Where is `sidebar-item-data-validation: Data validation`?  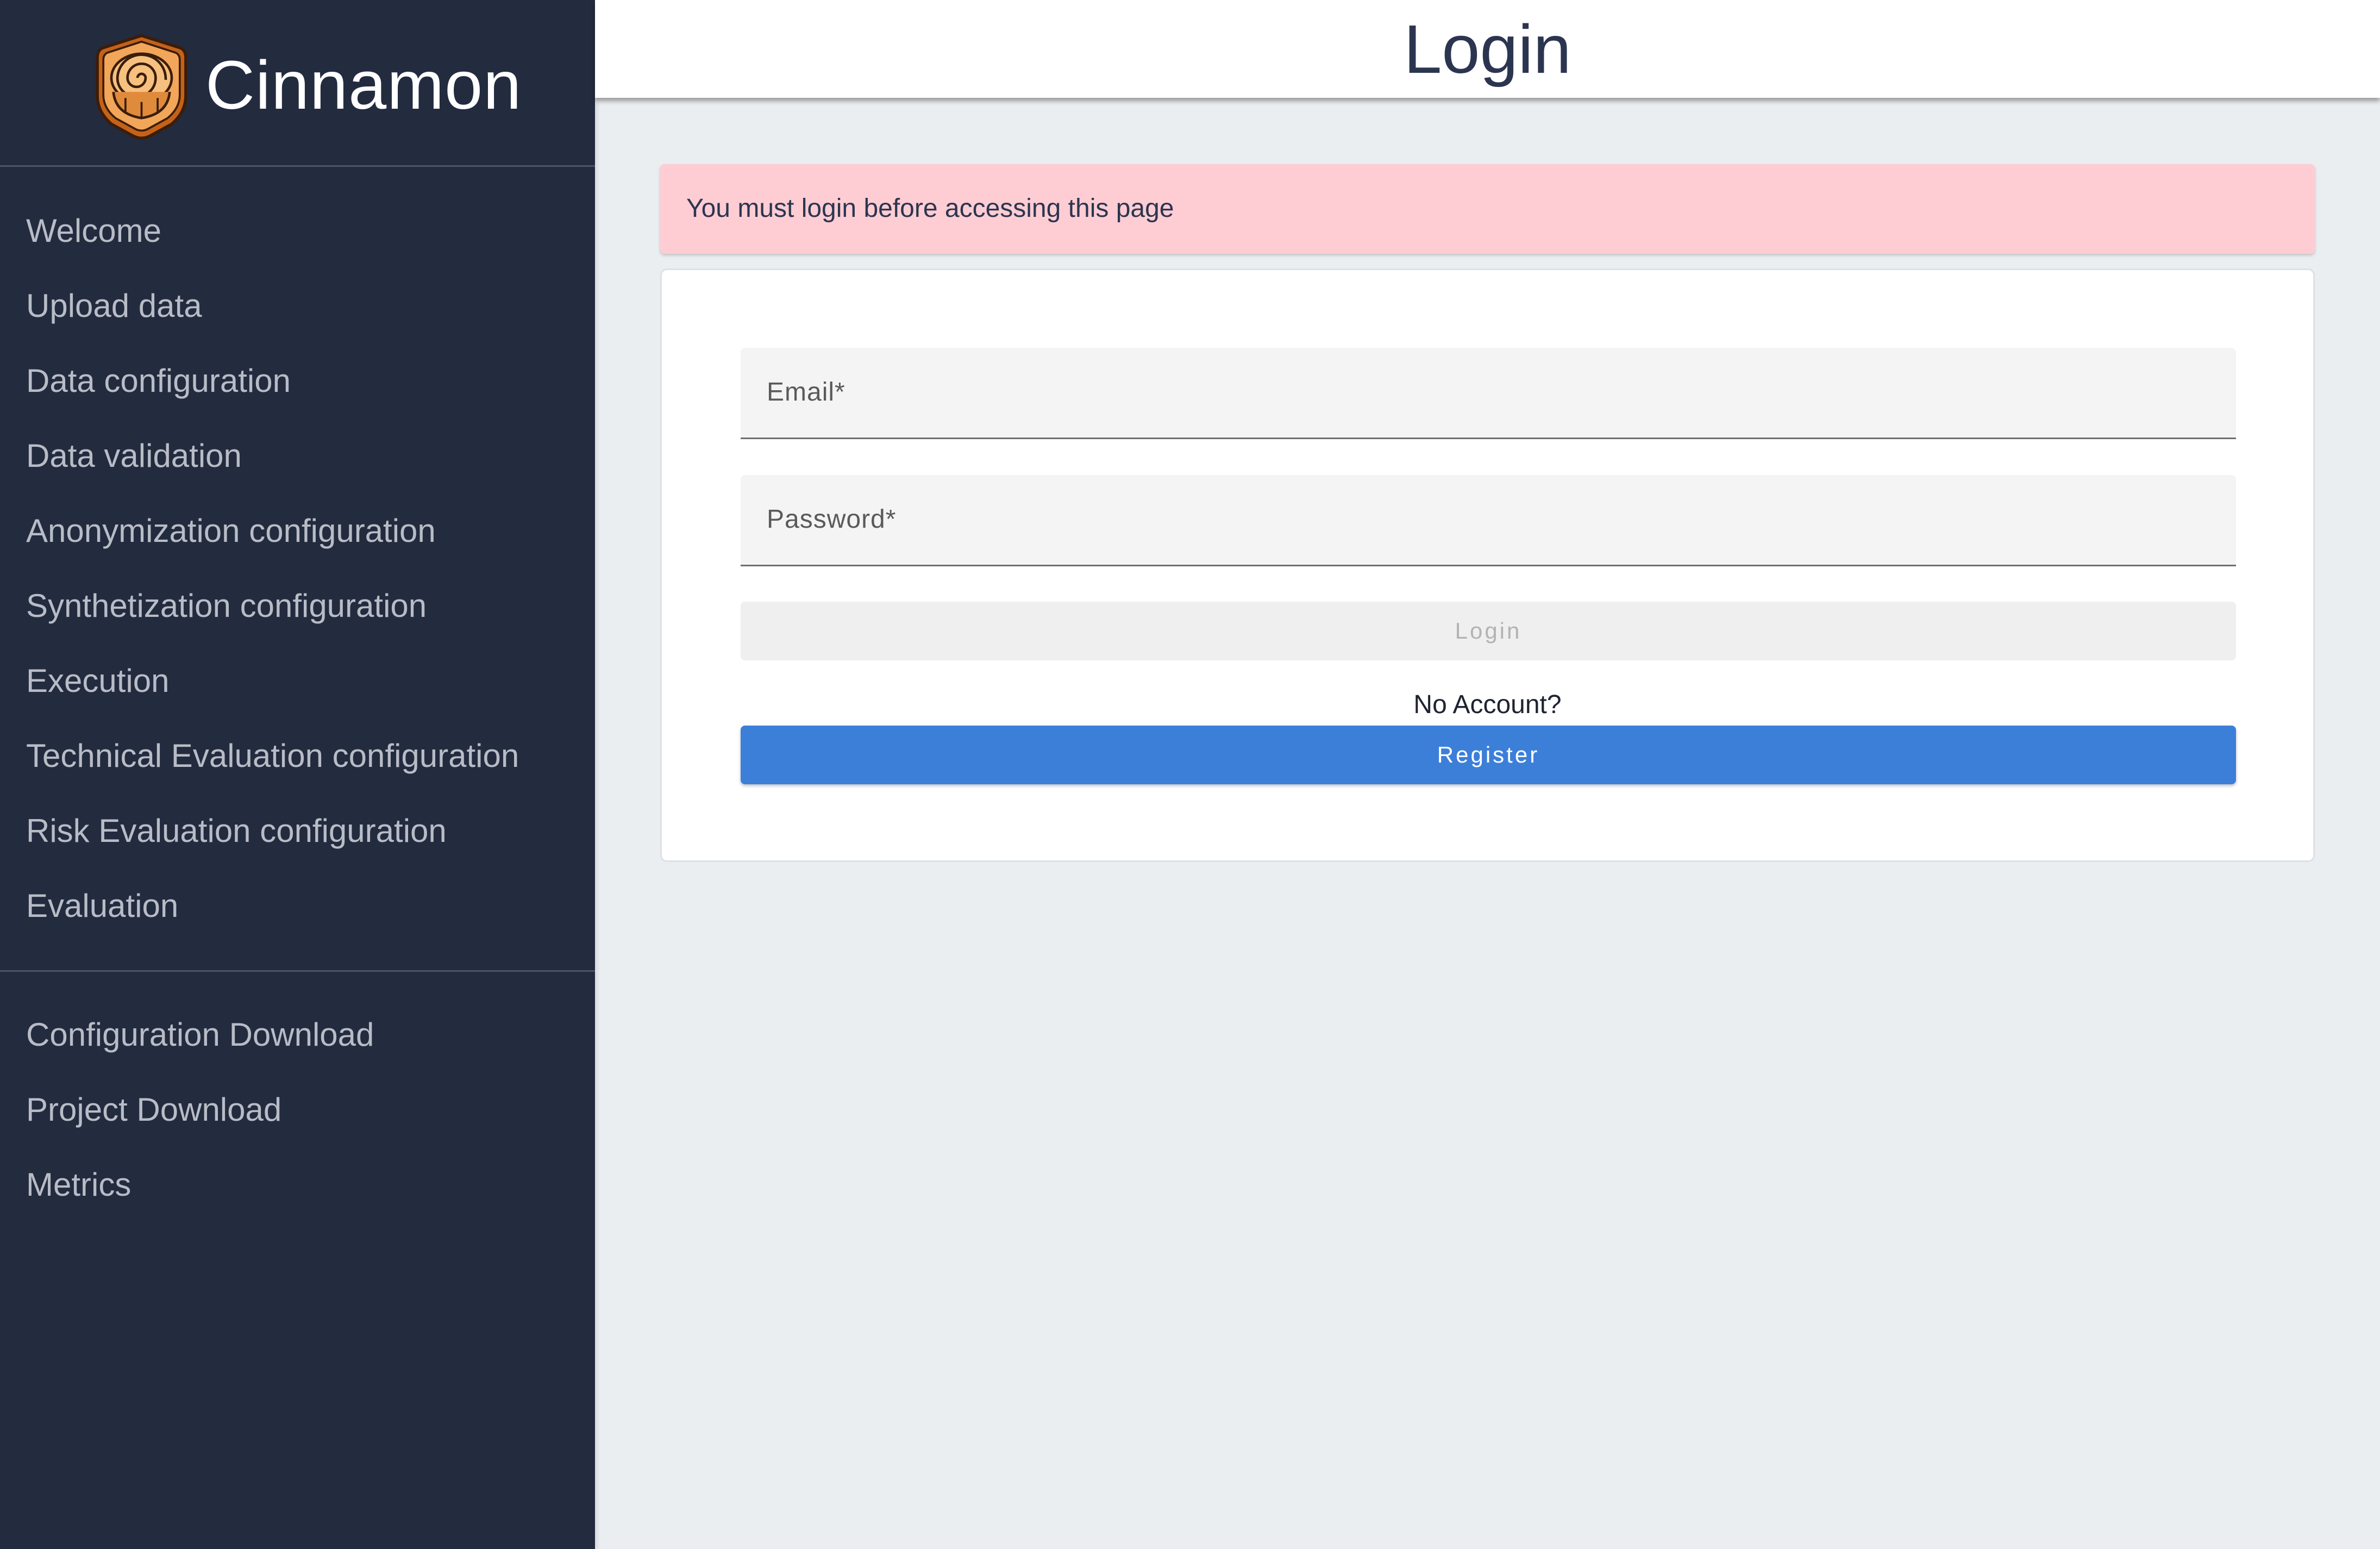 sidebar-item-data-validation: Data validation is located at coordinates (134, 456).